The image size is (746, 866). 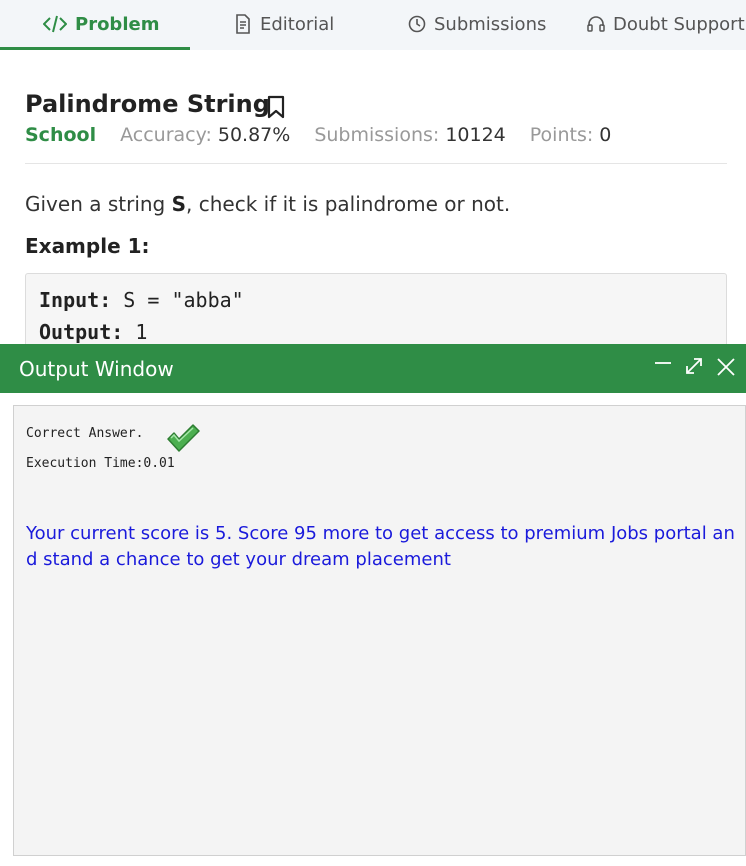 I want to click on example-output-value: 1, so click(x=135, y=332).